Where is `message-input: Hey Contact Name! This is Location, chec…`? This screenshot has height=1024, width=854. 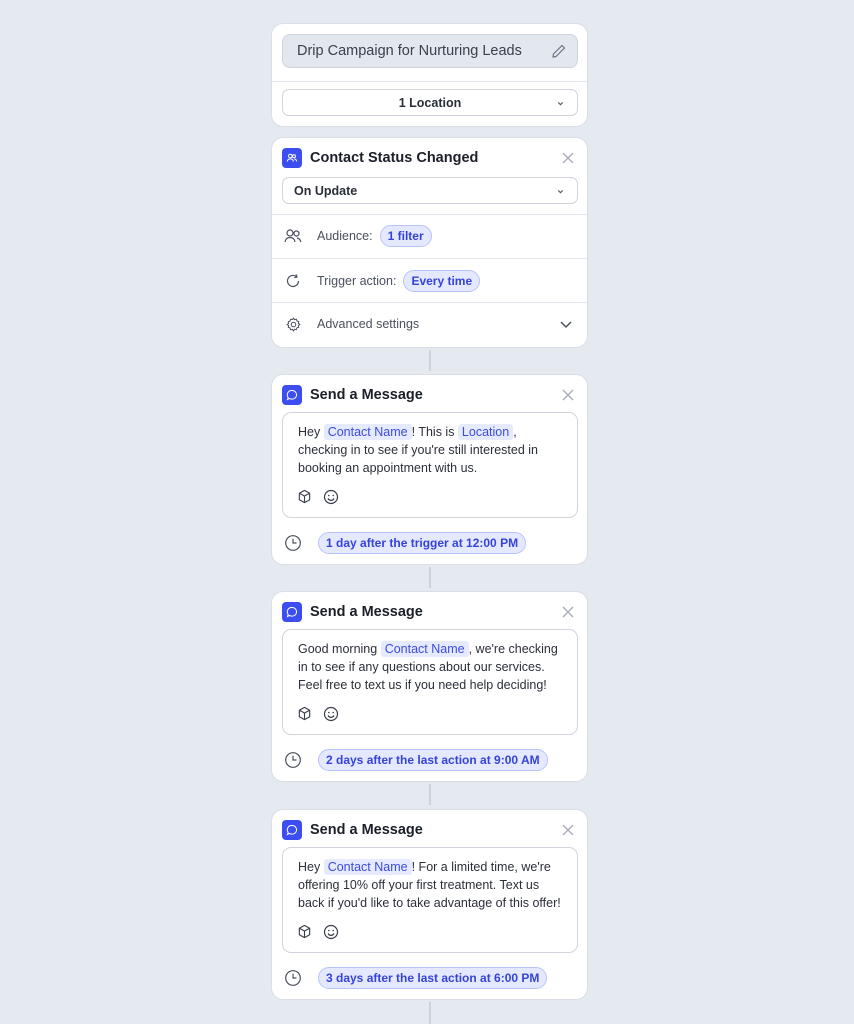 message-input: Hey Contact Name! This is Location, chec… is located at coordinates (430, 465).